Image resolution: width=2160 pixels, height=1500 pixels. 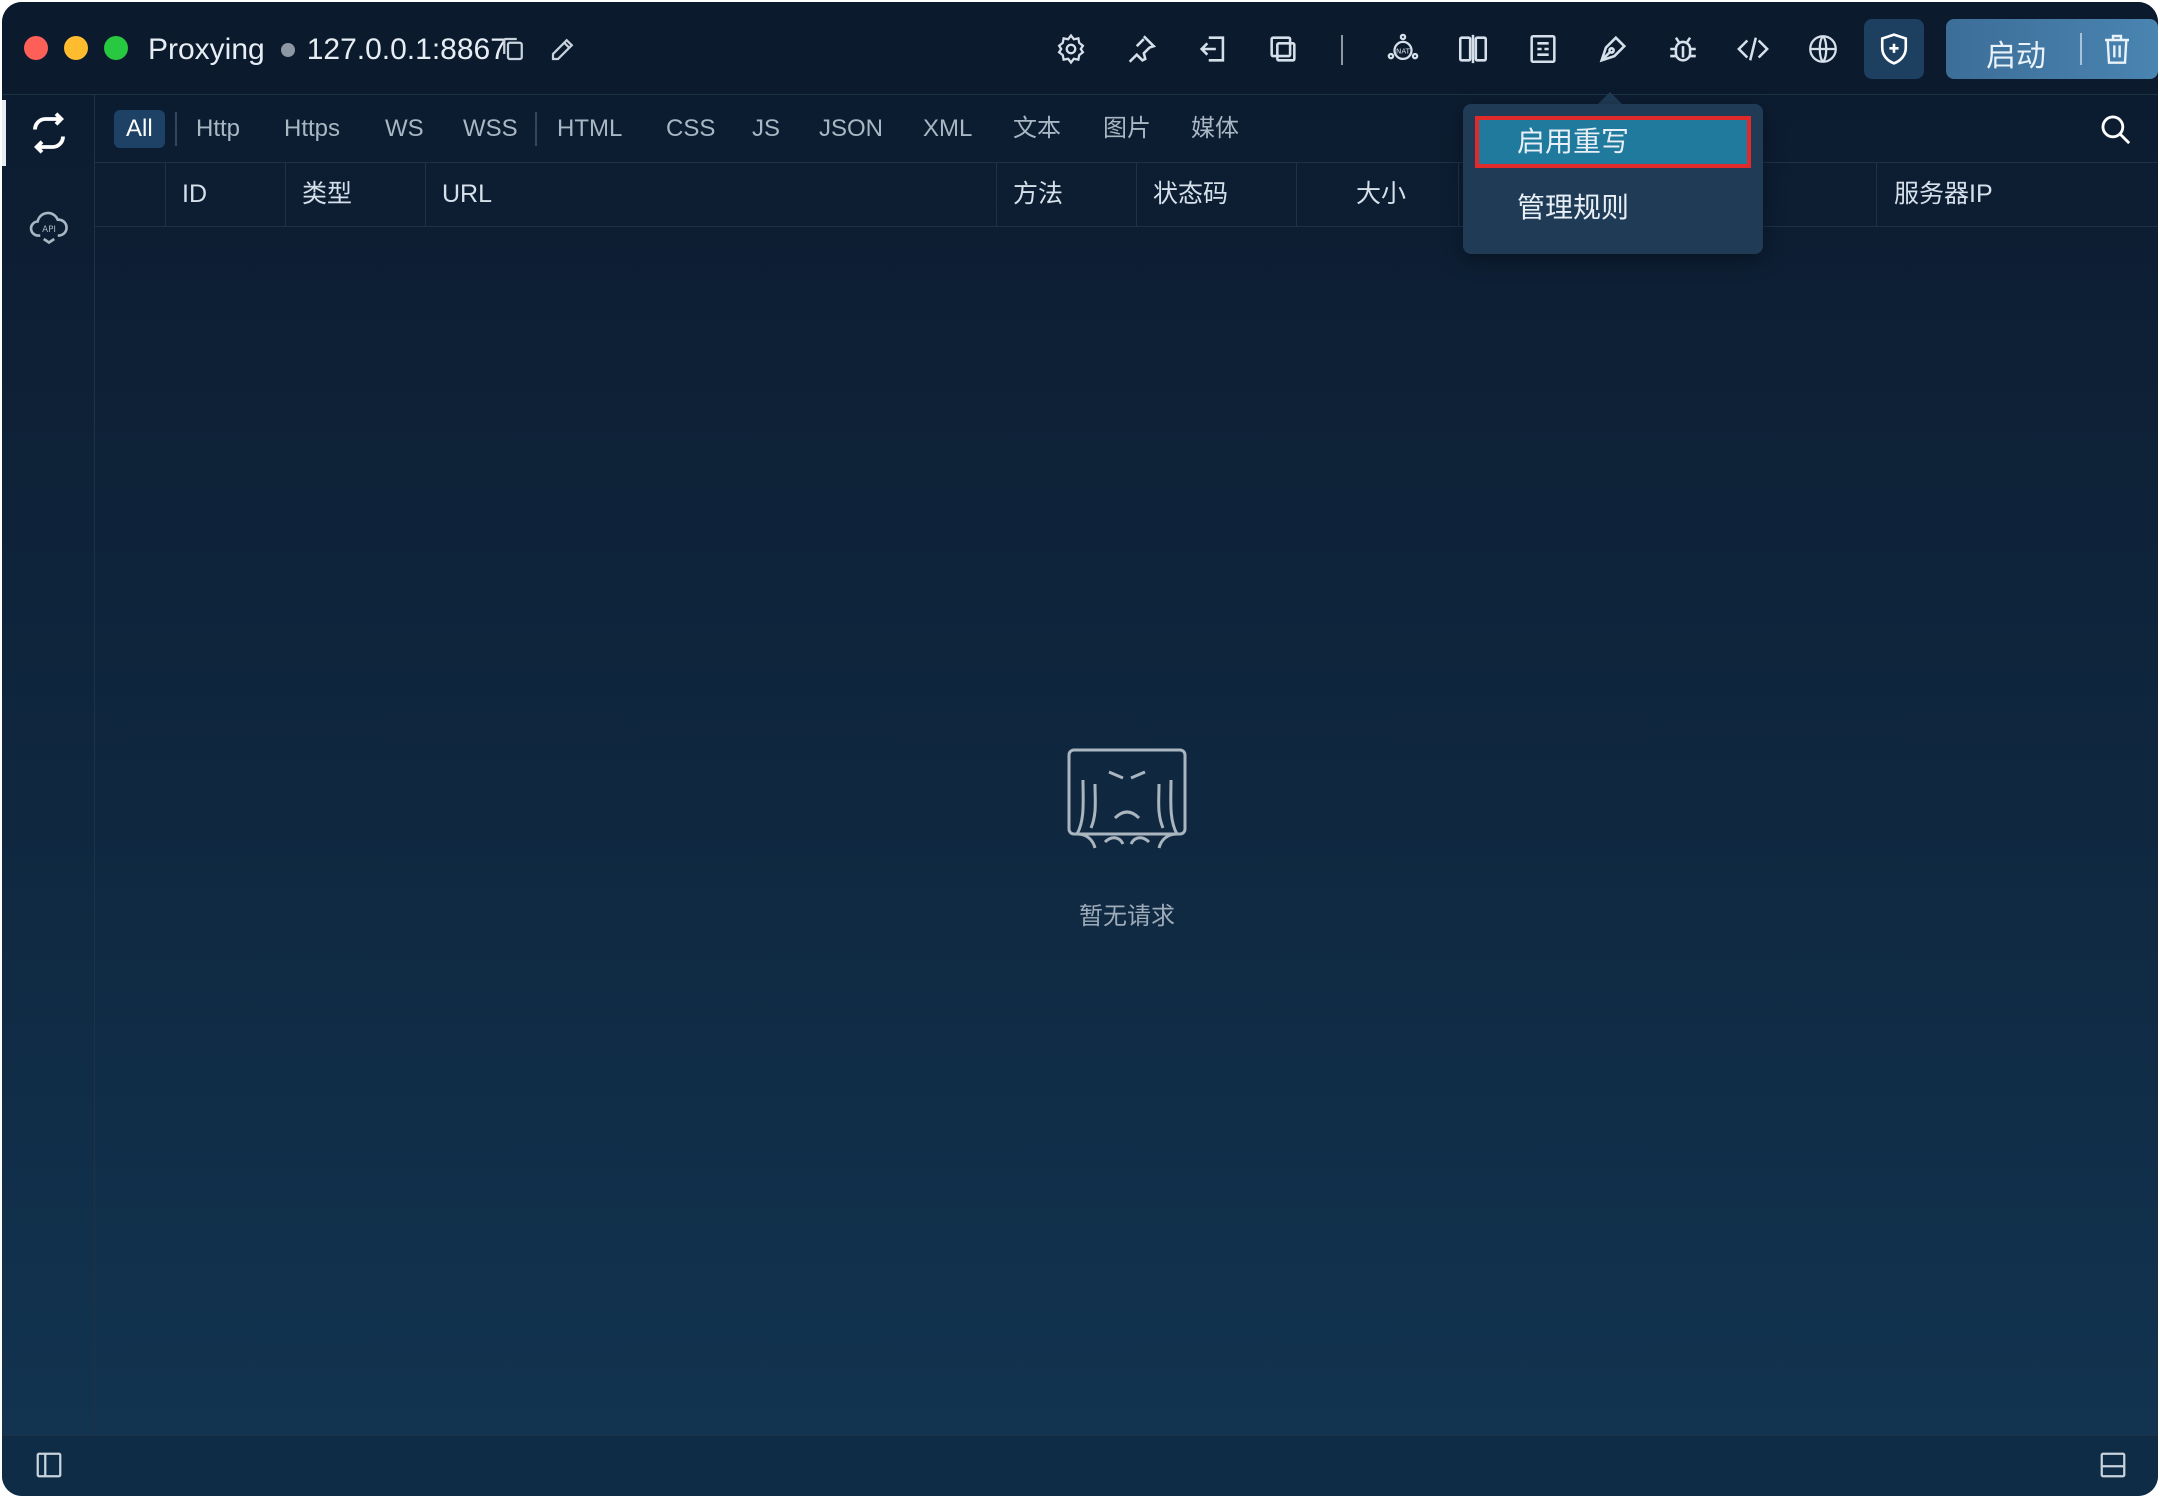 I want to click on api-cloud-icon: API, so click(x=49, y=225).